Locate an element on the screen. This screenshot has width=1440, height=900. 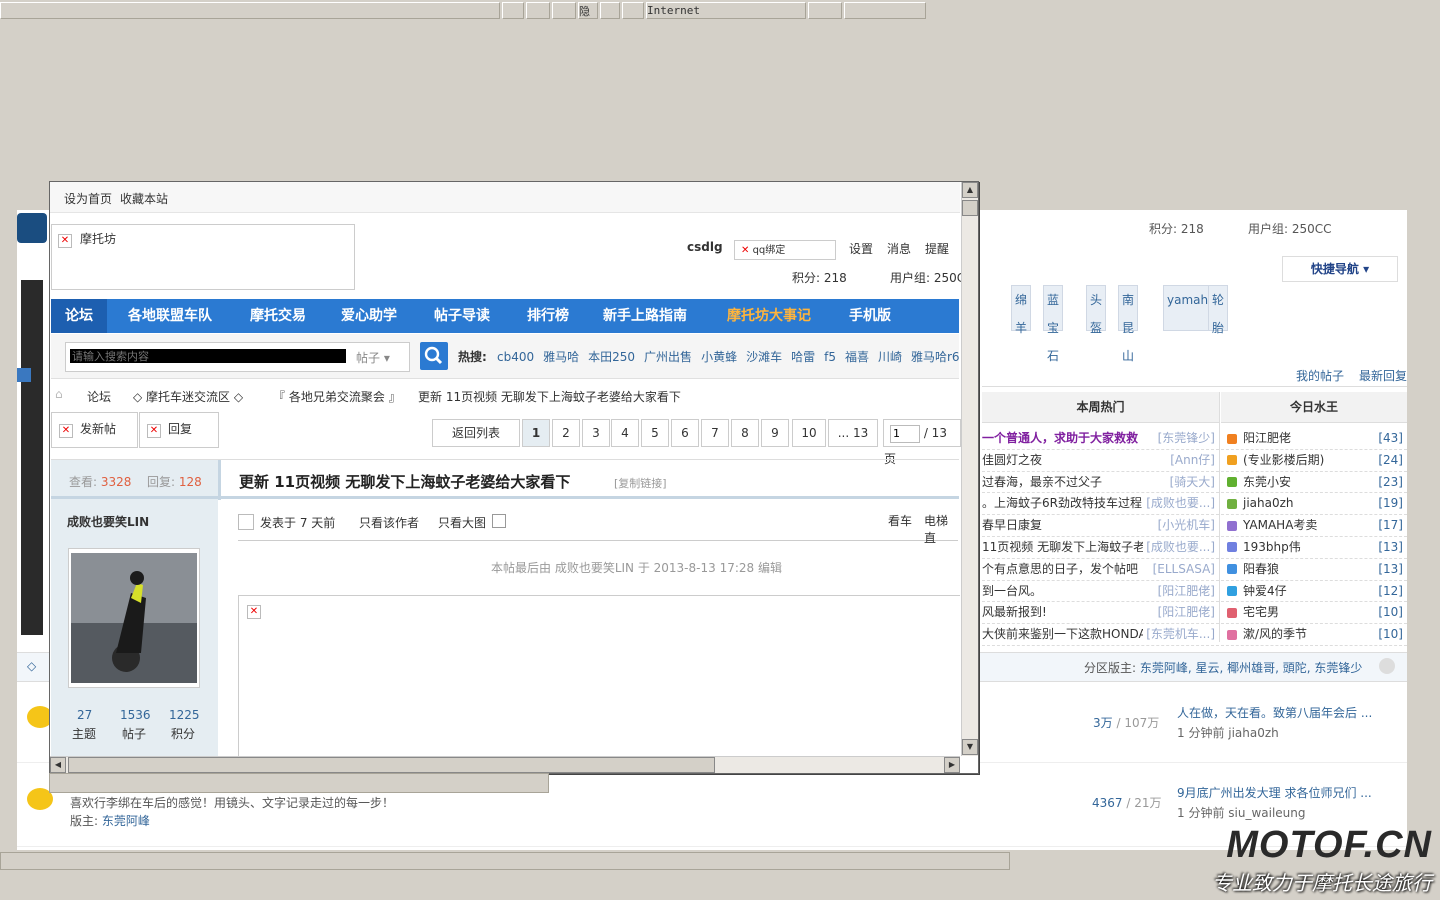
post-meta-right: 看车 is located at coordinates (900, 520).